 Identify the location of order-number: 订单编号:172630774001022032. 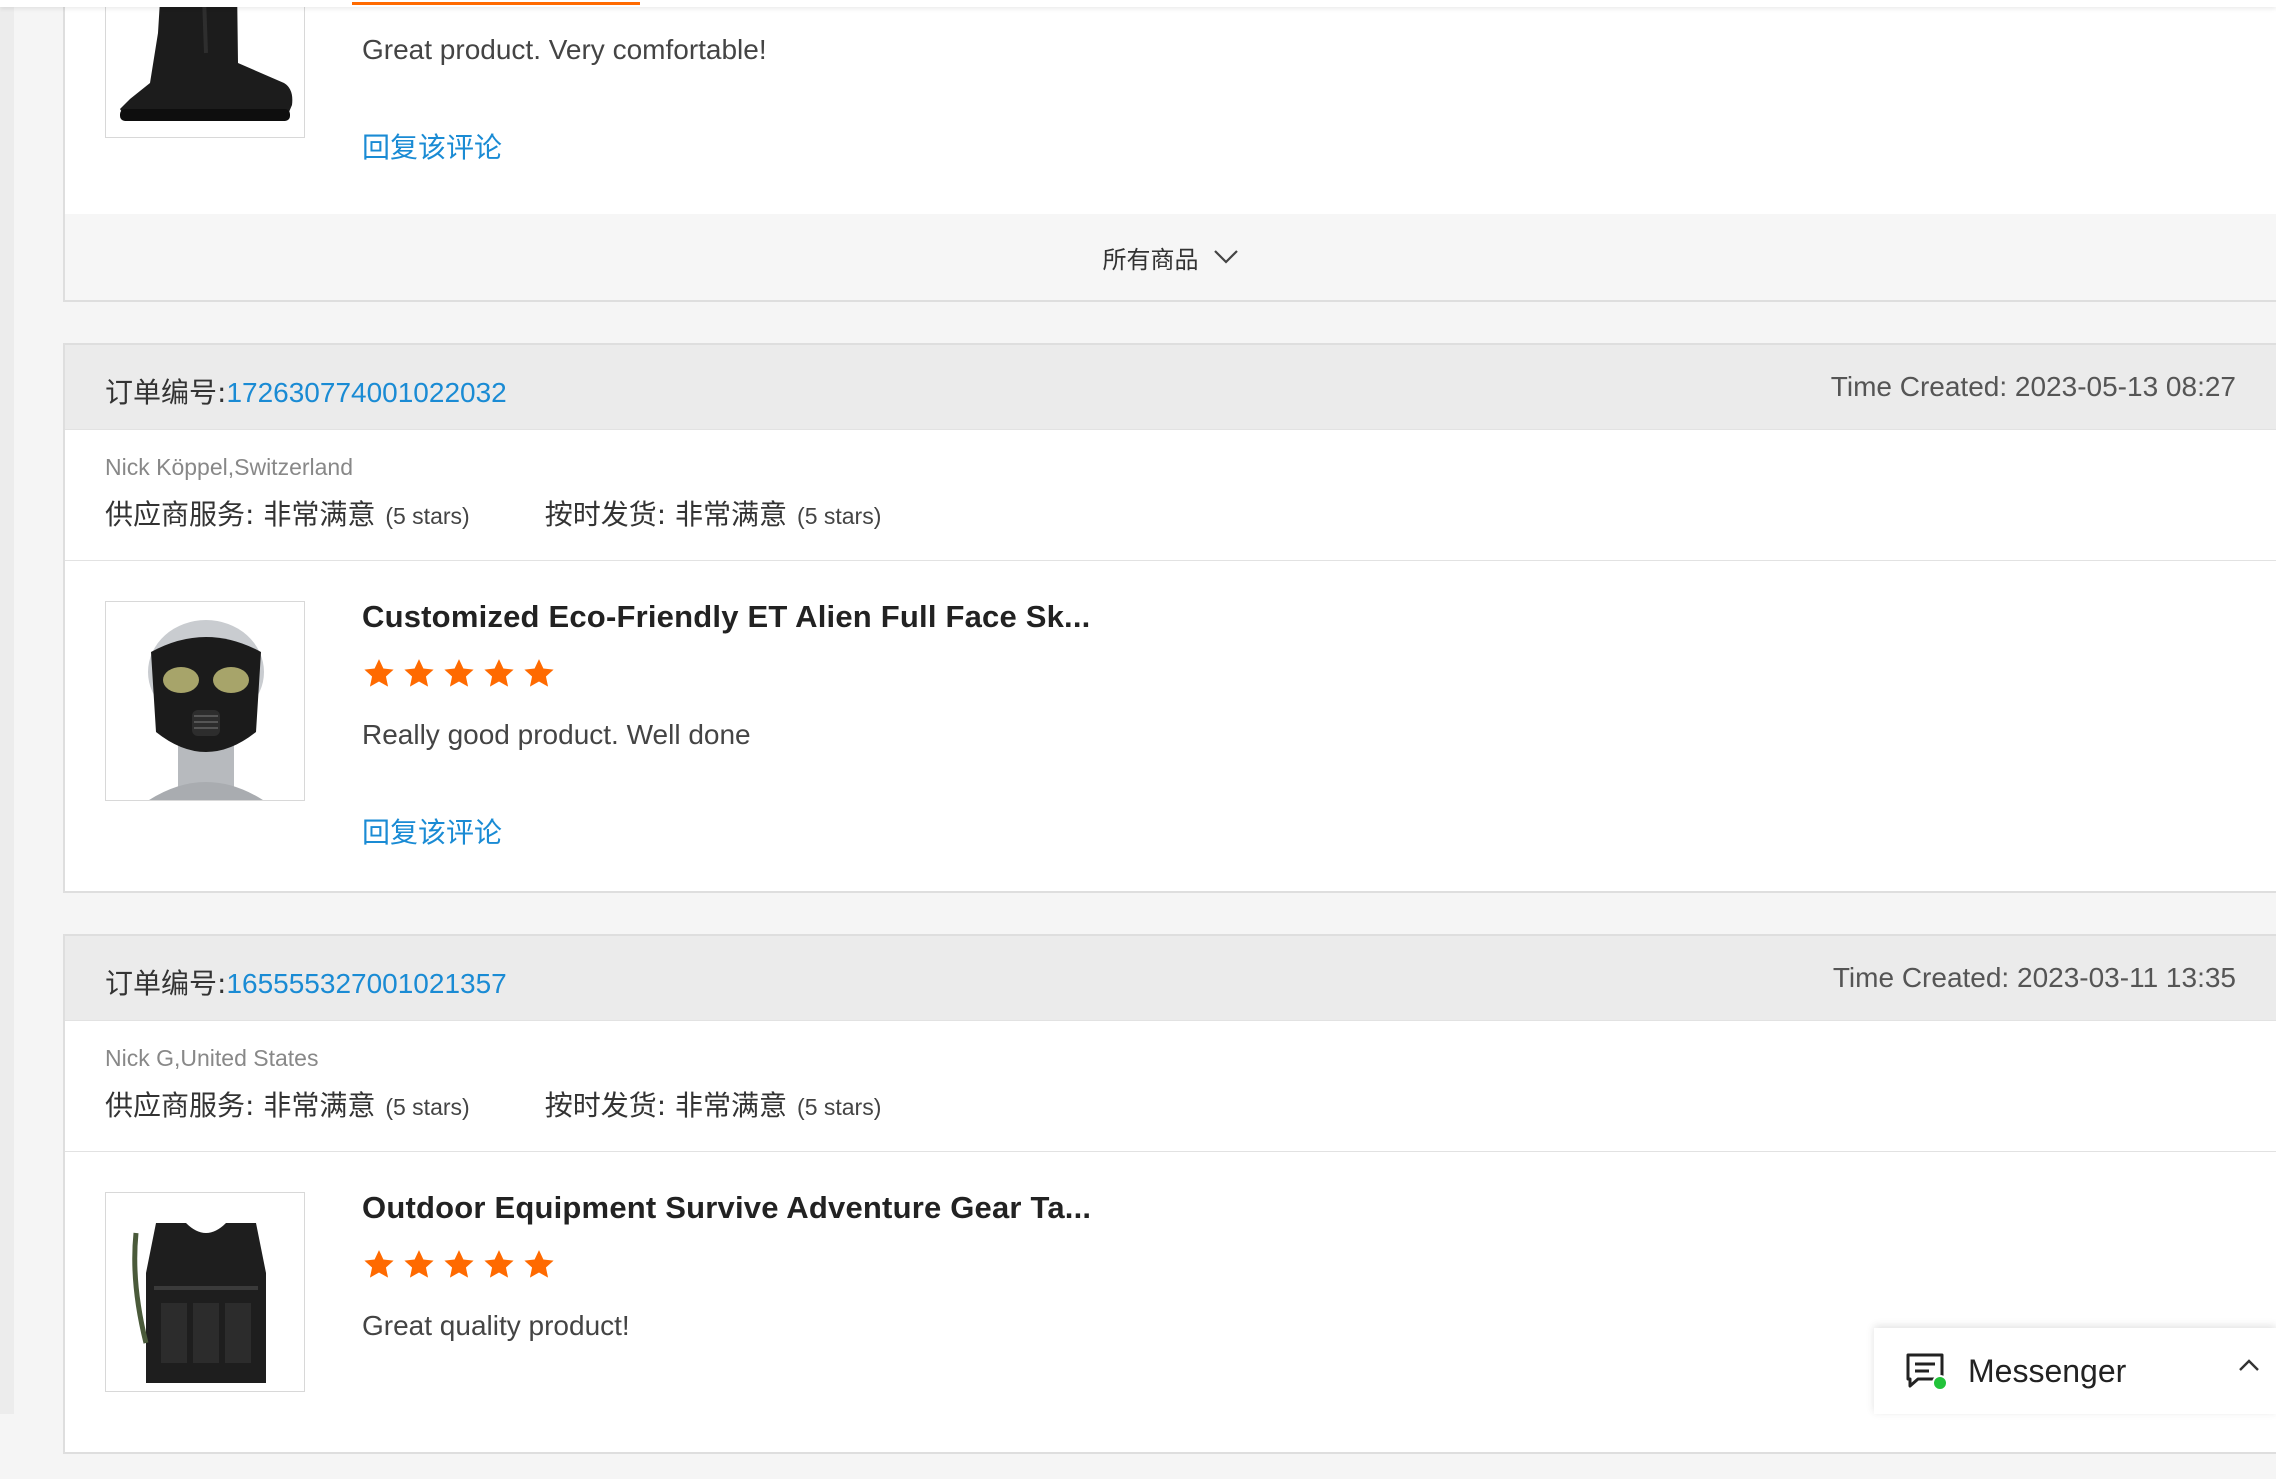
(306, 391).